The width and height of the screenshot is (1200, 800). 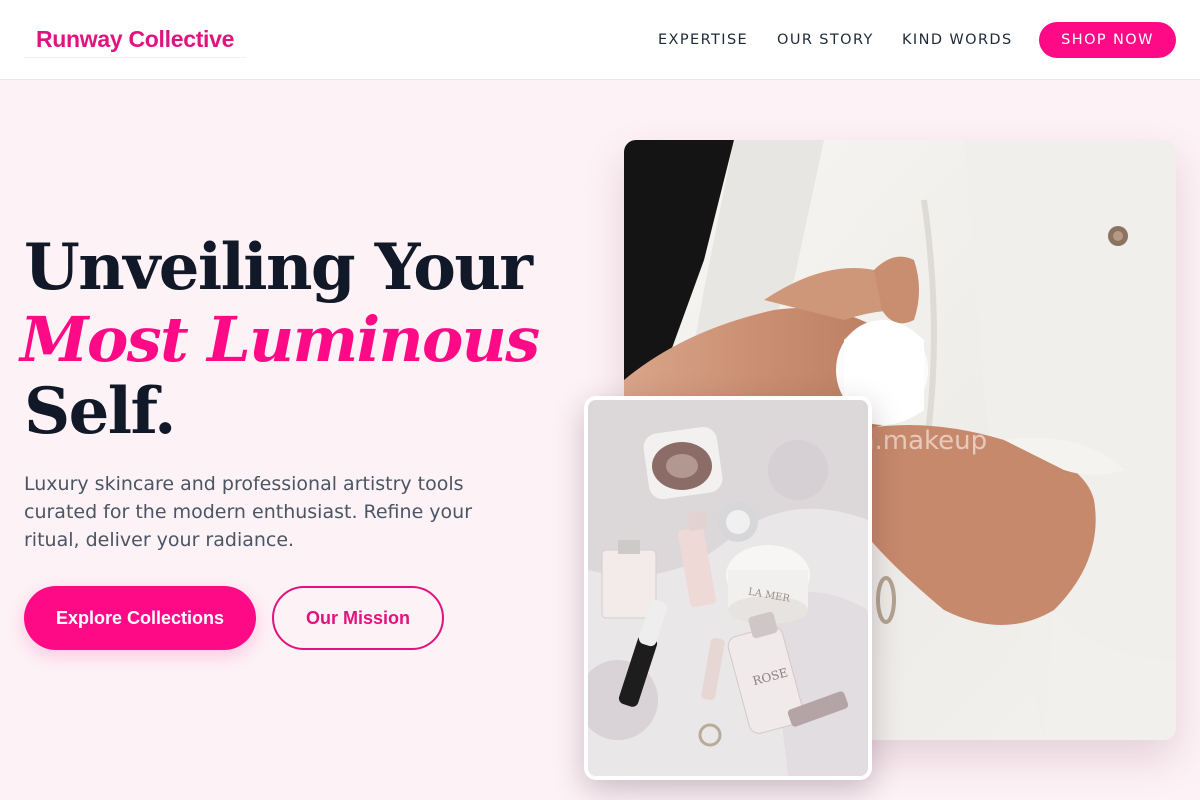 What do you see at coordinates (703, 40) in the screenshot?
I see `nav-link-expertise: EXPERTISE` at bounding box center [703, 40].